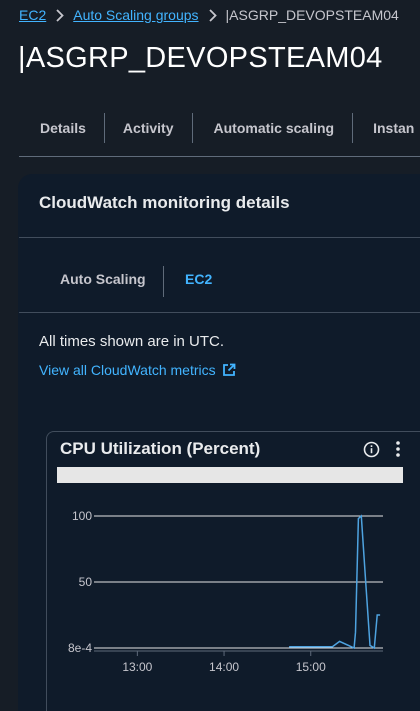 The width and height of the screenshot is (420, 711). Describe the element at coordinates (80, 648) in the screenshot. I see `y-tick-label: 8e-4` at that location.